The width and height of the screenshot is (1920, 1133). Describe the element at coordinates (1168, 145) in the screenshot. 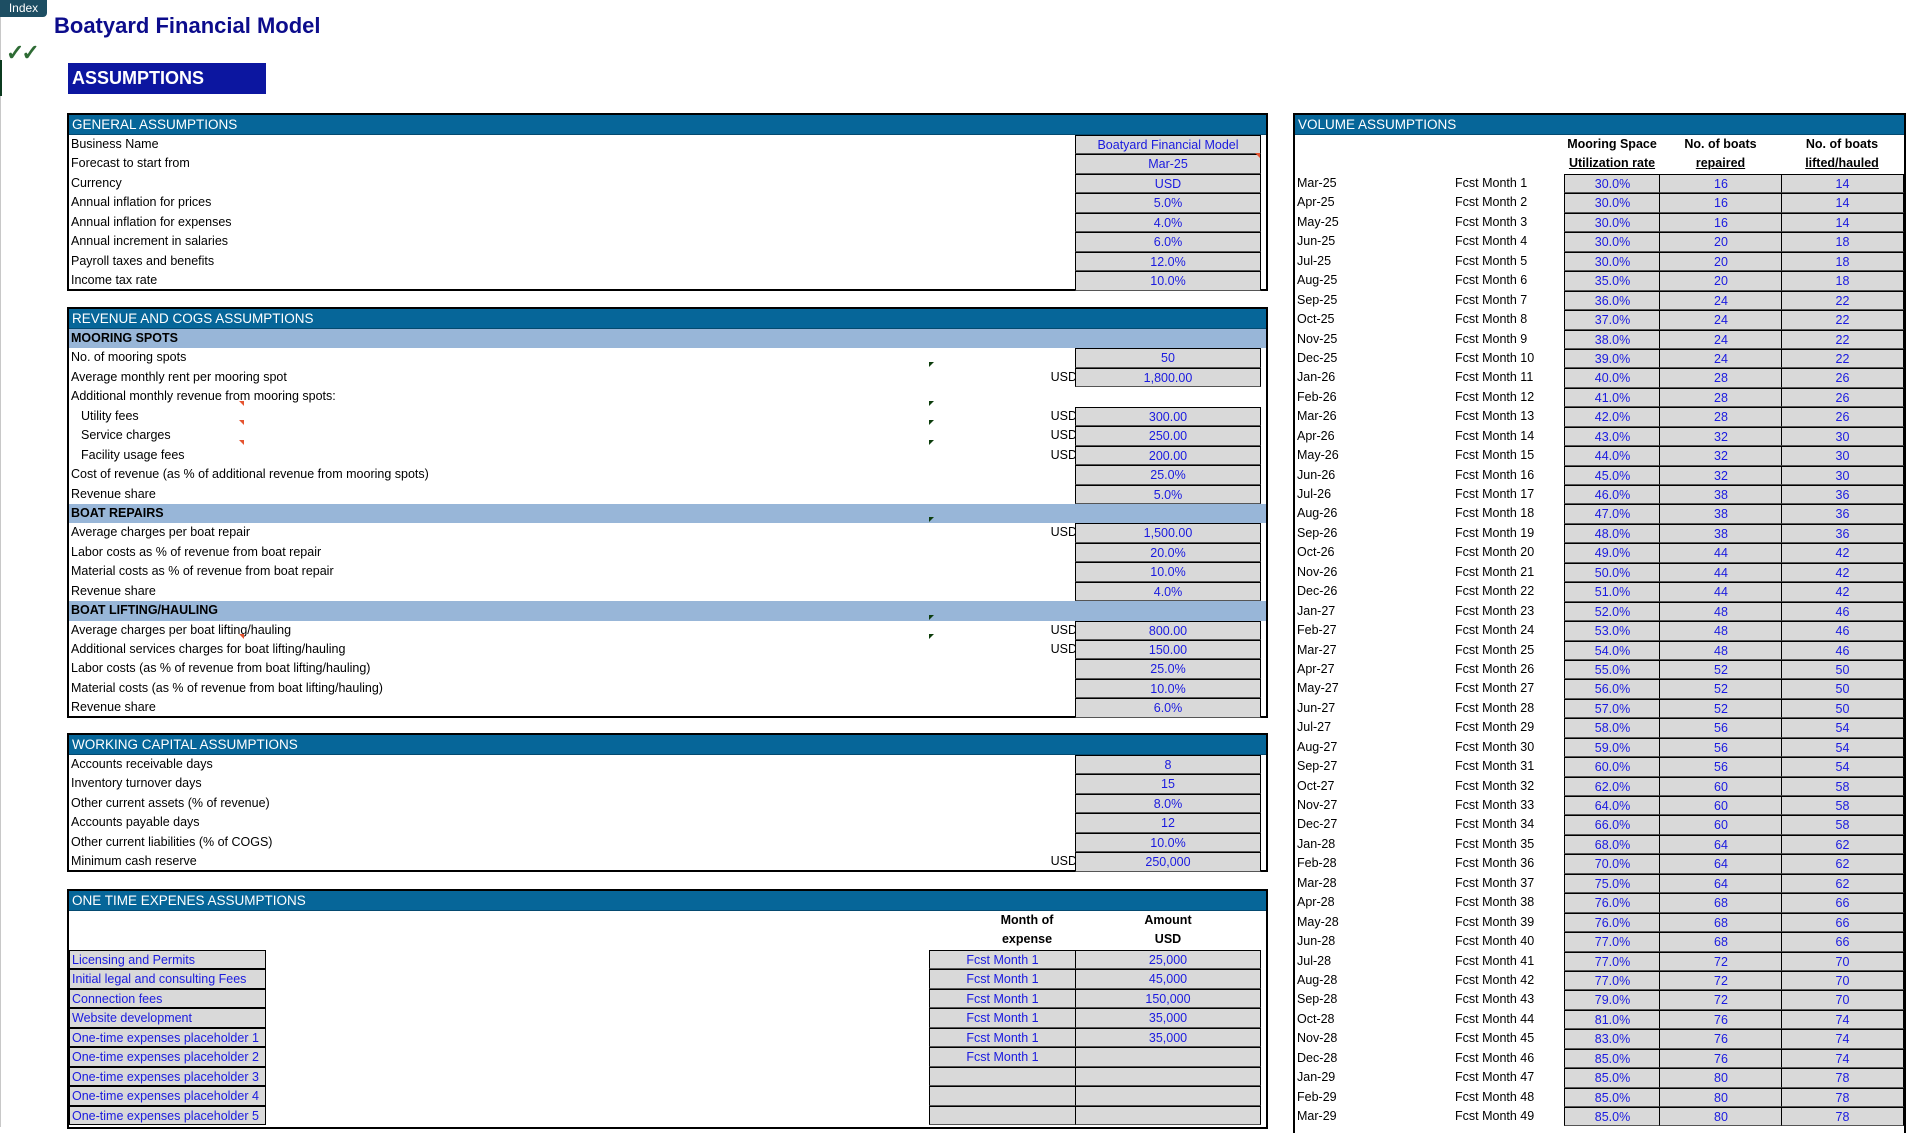

I see `input-cell: Boatyard Financial Model` at that location.